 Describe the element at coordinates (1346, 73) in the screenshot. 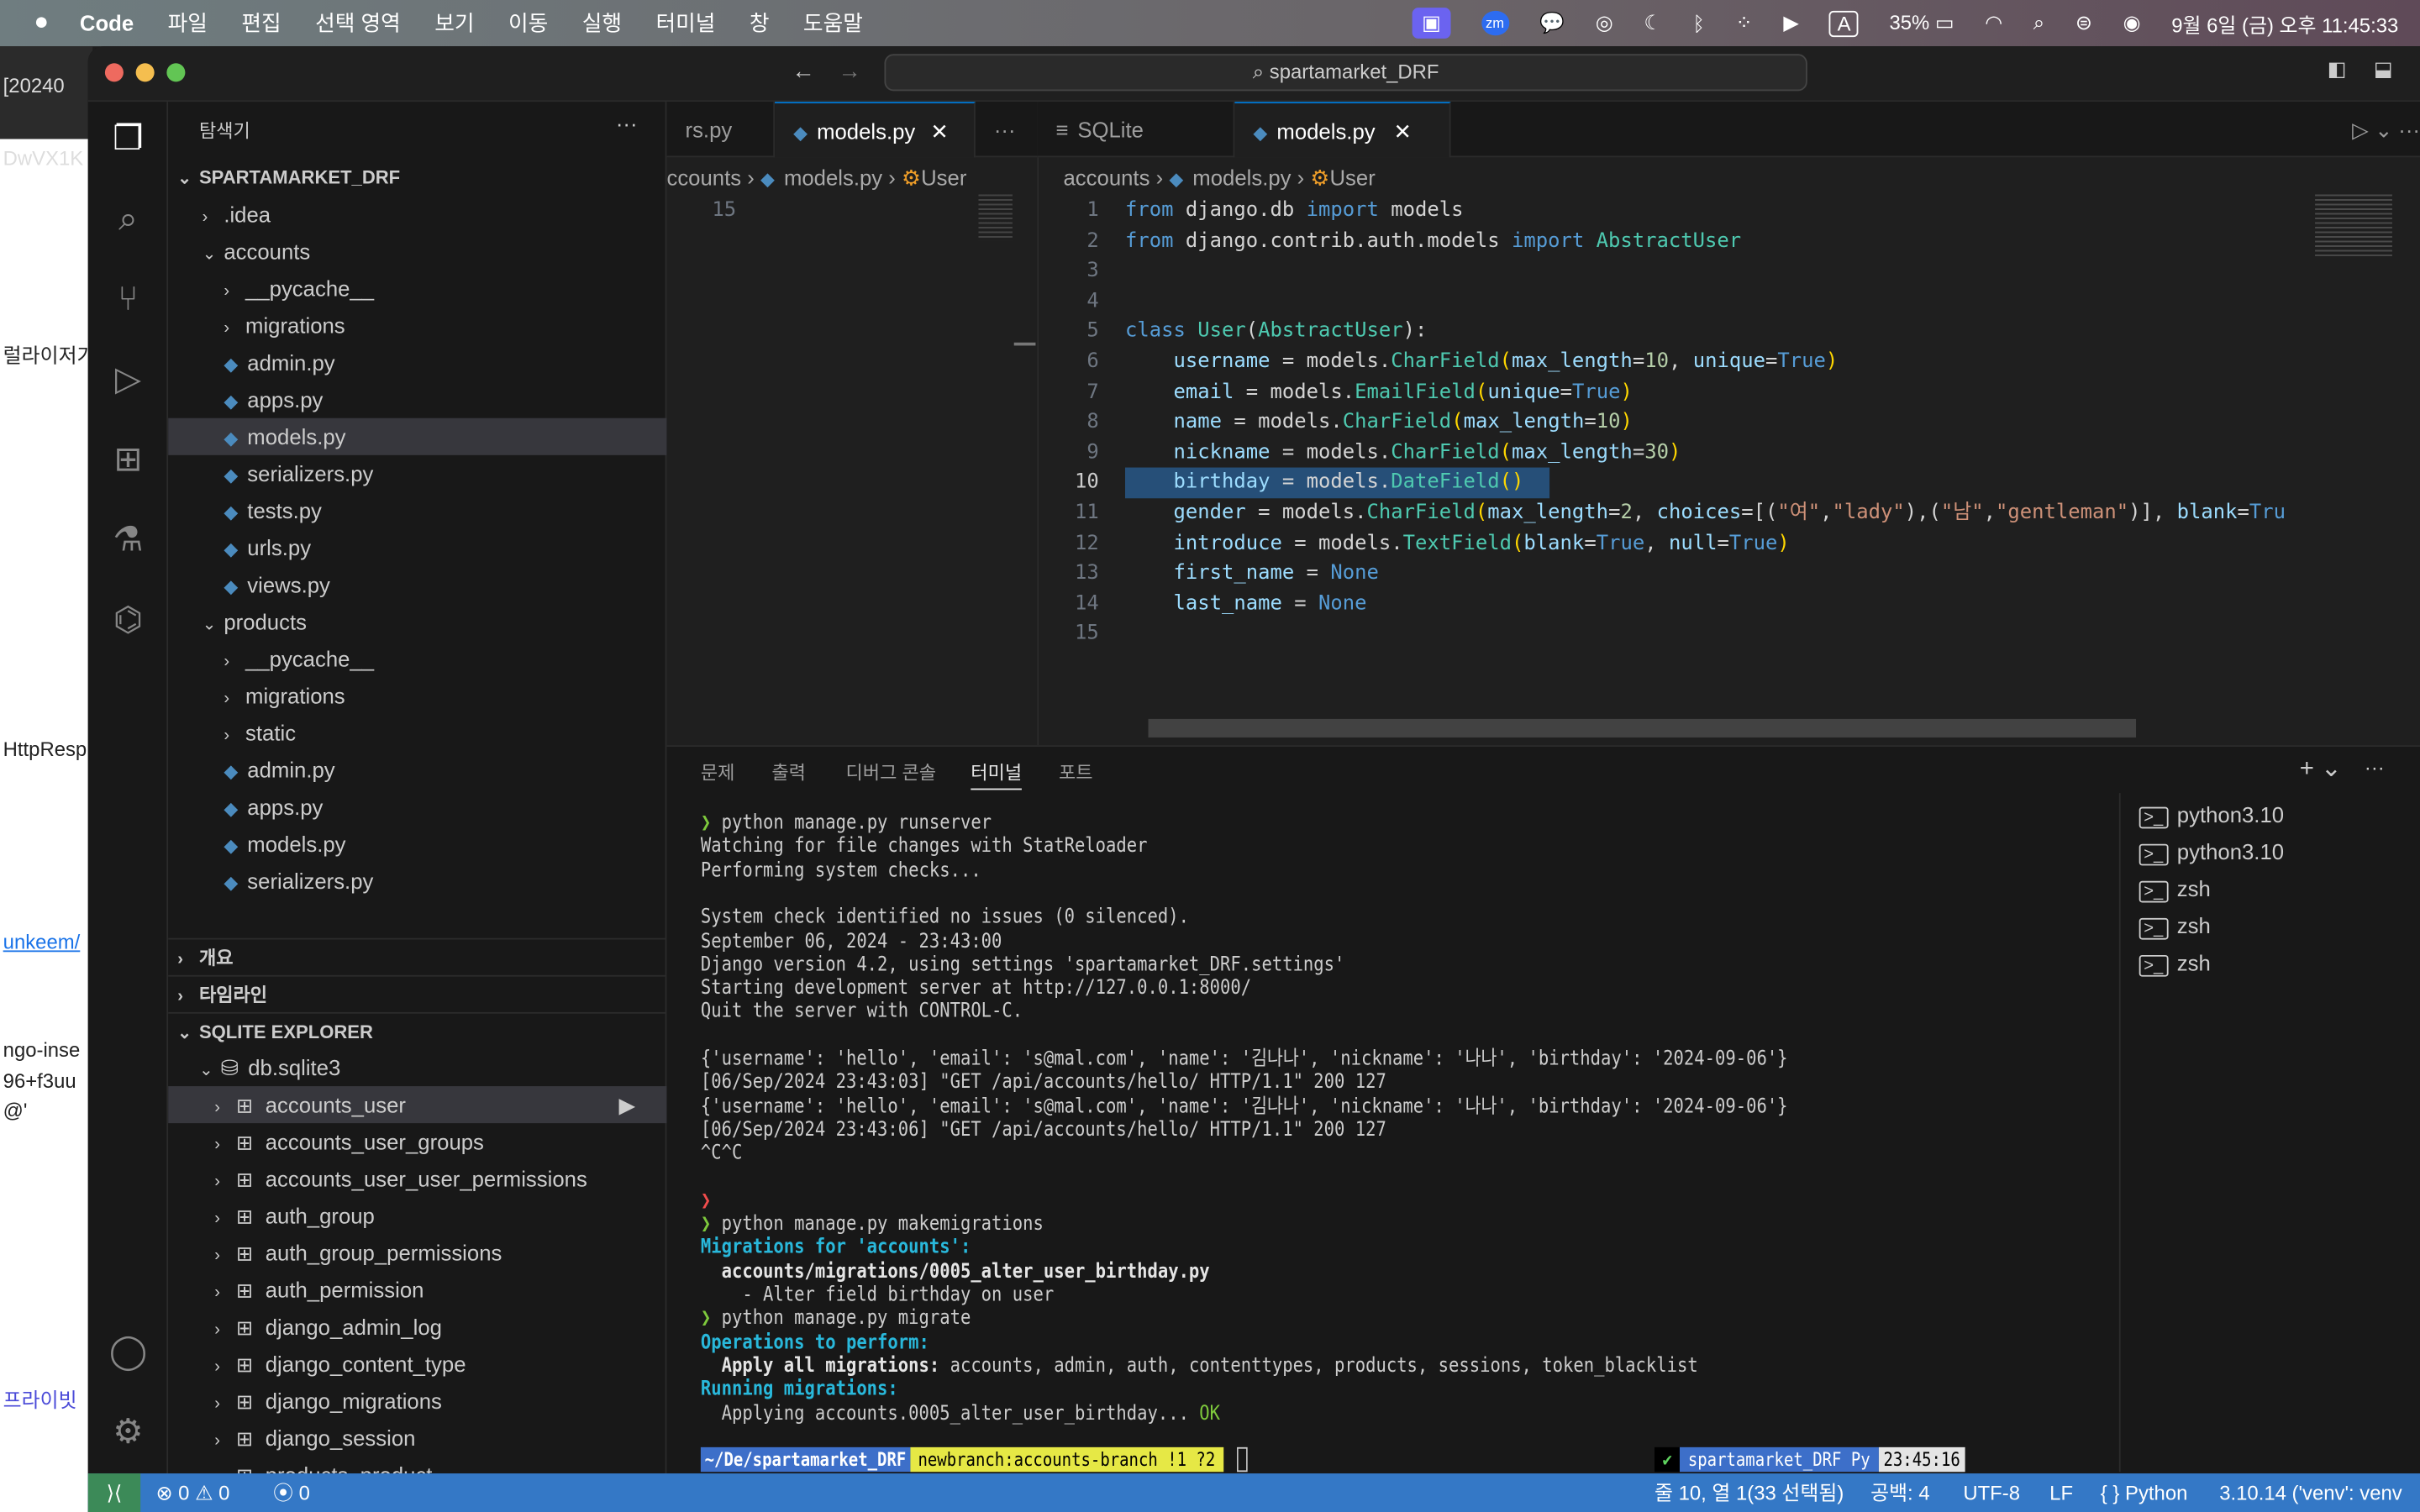

I see `command-center-search: ⌕ spartamarket_DRF` at that location.